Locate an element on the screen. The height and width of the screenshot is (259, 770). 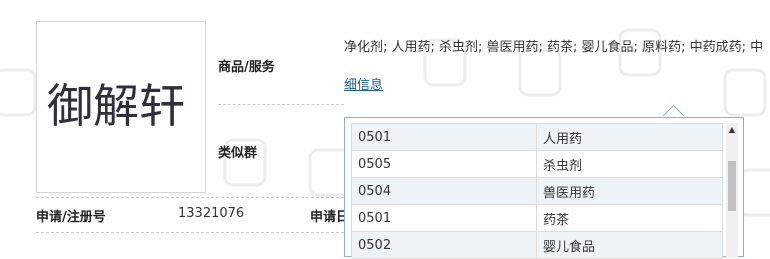
group-code-cell: 0504 is located at coordinates (444, 191).